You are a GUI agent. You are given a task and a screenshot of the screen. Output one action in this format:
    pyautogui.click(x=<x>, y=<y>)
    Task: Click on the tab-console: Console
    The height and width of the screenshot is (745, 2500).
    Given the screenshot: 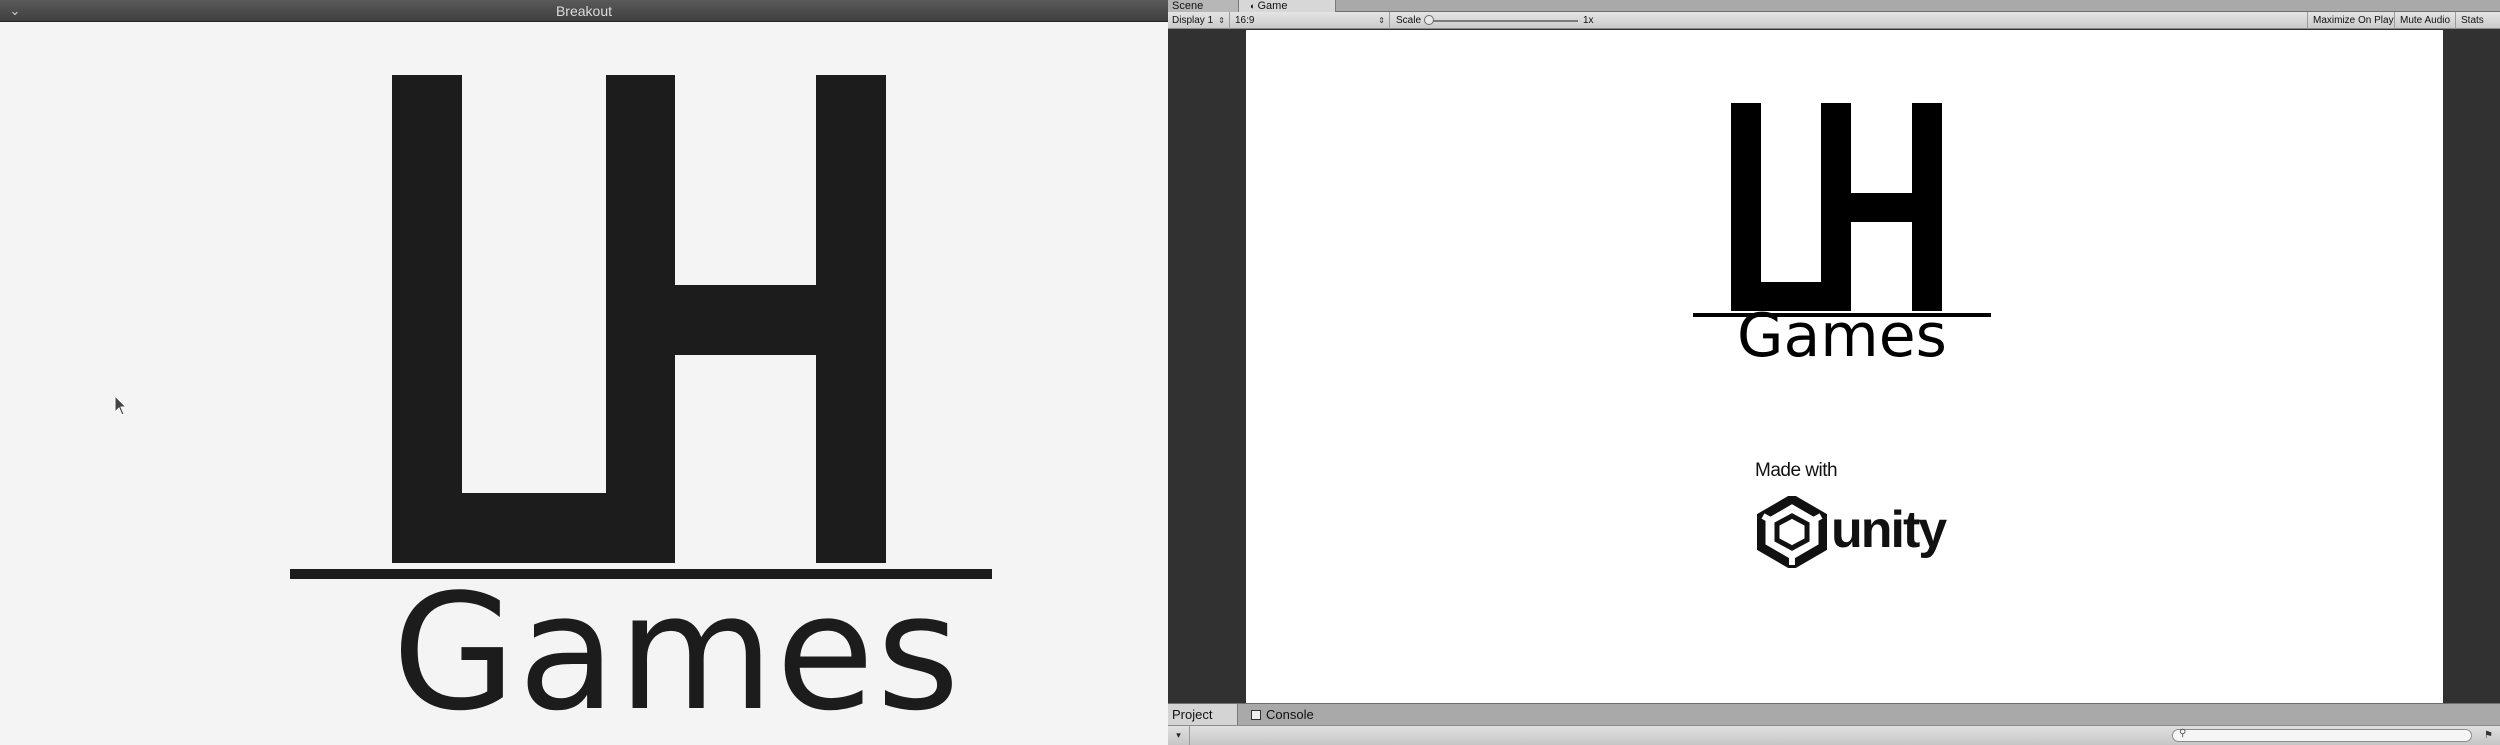 What is the action you would take?
    pyautogui.click(x=1301, y=715)
    